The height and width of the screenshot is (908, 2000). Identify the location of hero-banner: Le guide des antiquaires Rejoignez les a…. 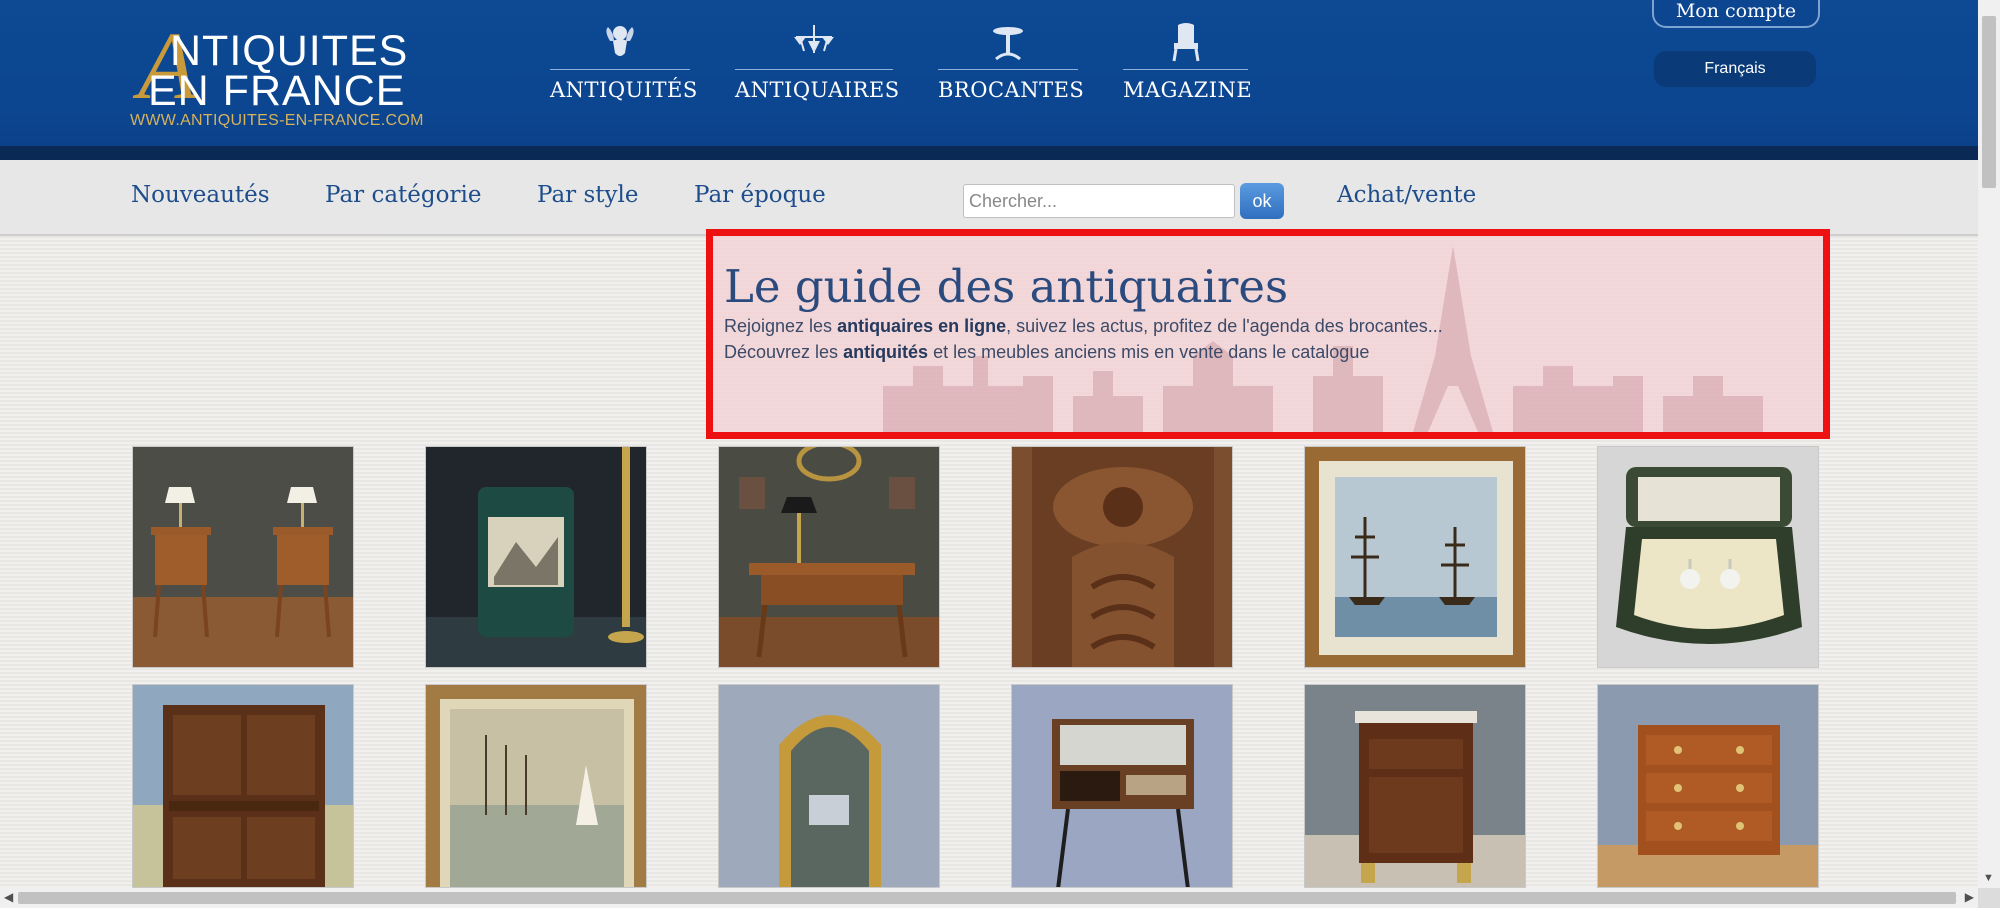
(1268, 334).